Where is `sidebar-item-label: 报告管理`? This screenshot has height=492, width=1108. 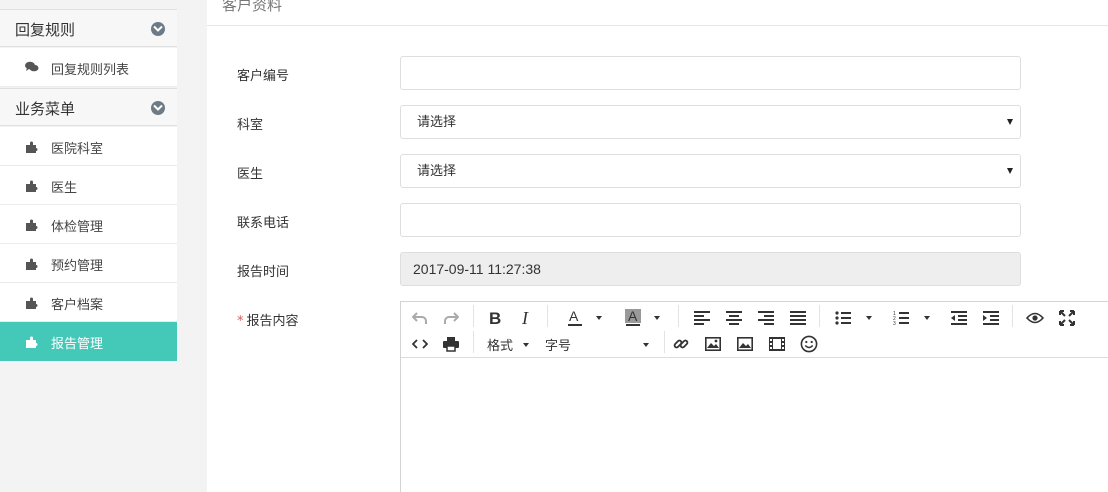
sidebar-item-label: 报告管理 is located at coordinates (77, 344).